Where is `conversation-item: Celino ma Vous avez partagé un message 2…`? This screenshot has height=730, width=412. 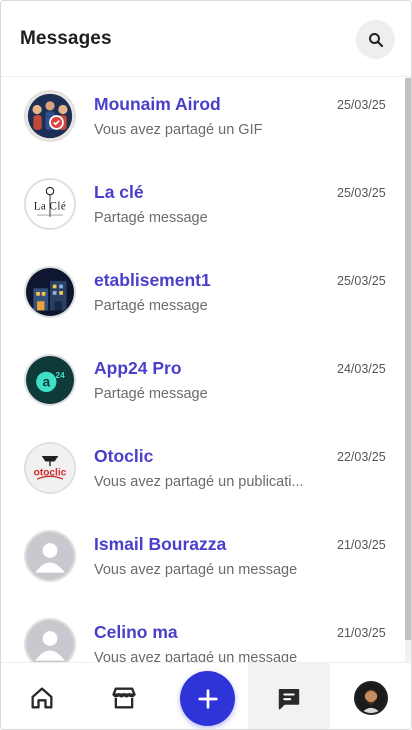
conversation-item: Celino ma Vous avez partagé un message 2… is located at coordinates (202, 634).